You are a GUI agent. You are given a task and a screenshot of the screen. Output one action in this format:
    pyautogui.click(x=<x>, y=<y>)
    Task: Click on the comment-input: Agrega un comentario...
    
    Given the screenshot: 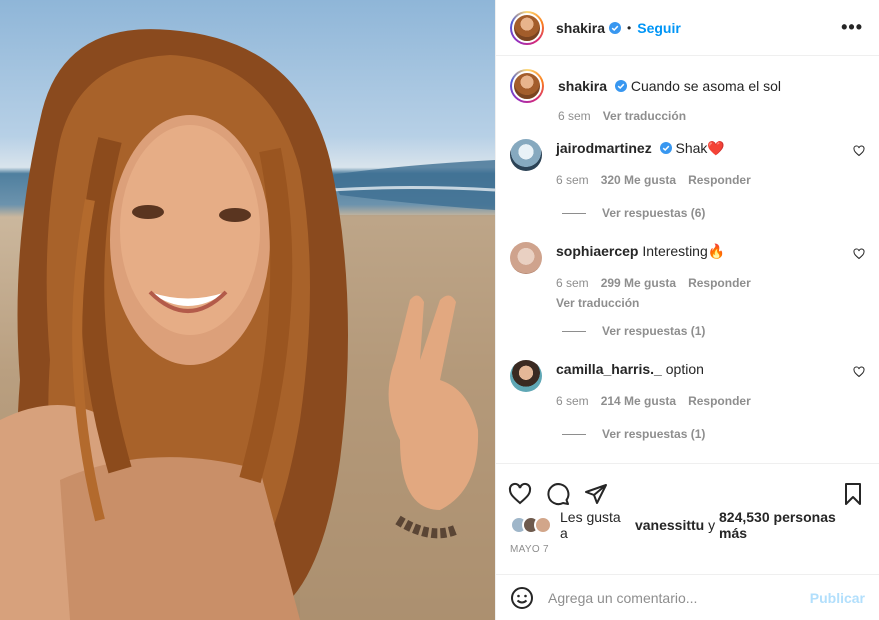 What is the action you would take?
    pyautogui.click(x=679, y=598)
    